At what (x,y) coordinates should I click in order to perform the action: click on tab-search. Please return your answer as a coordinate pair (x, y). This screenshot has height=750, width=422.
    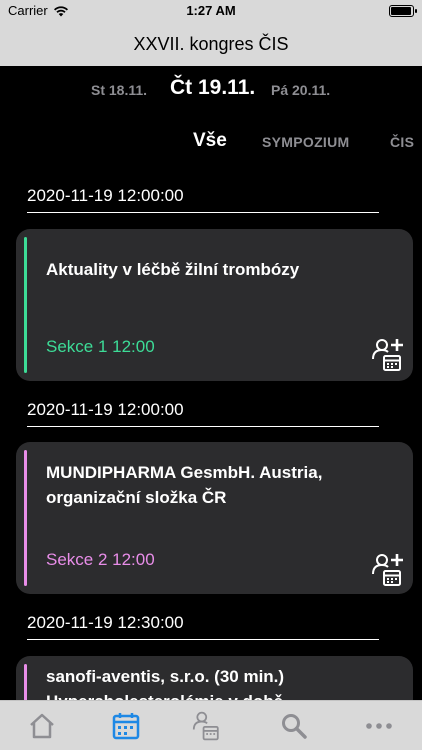
    Looking at the image, I should click on (294, 726).